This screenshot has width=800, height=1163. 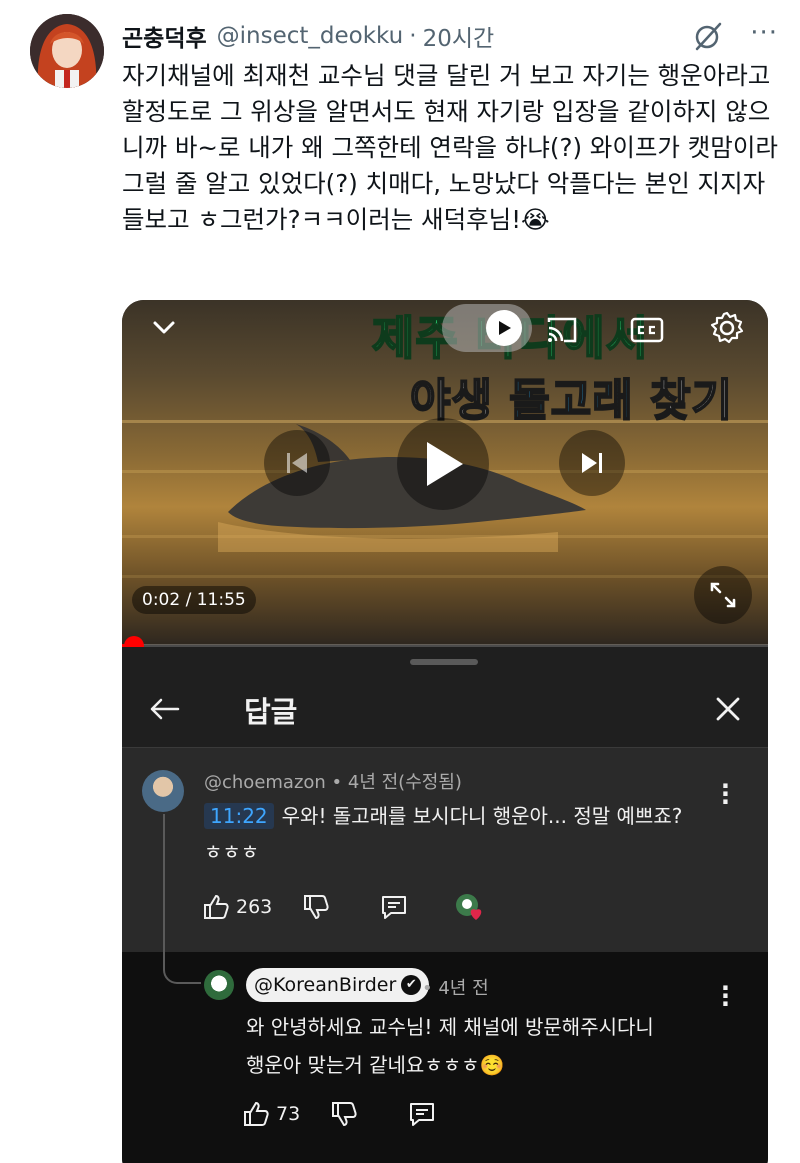 I want to click on dislike-button, so click(x=316, y=907).